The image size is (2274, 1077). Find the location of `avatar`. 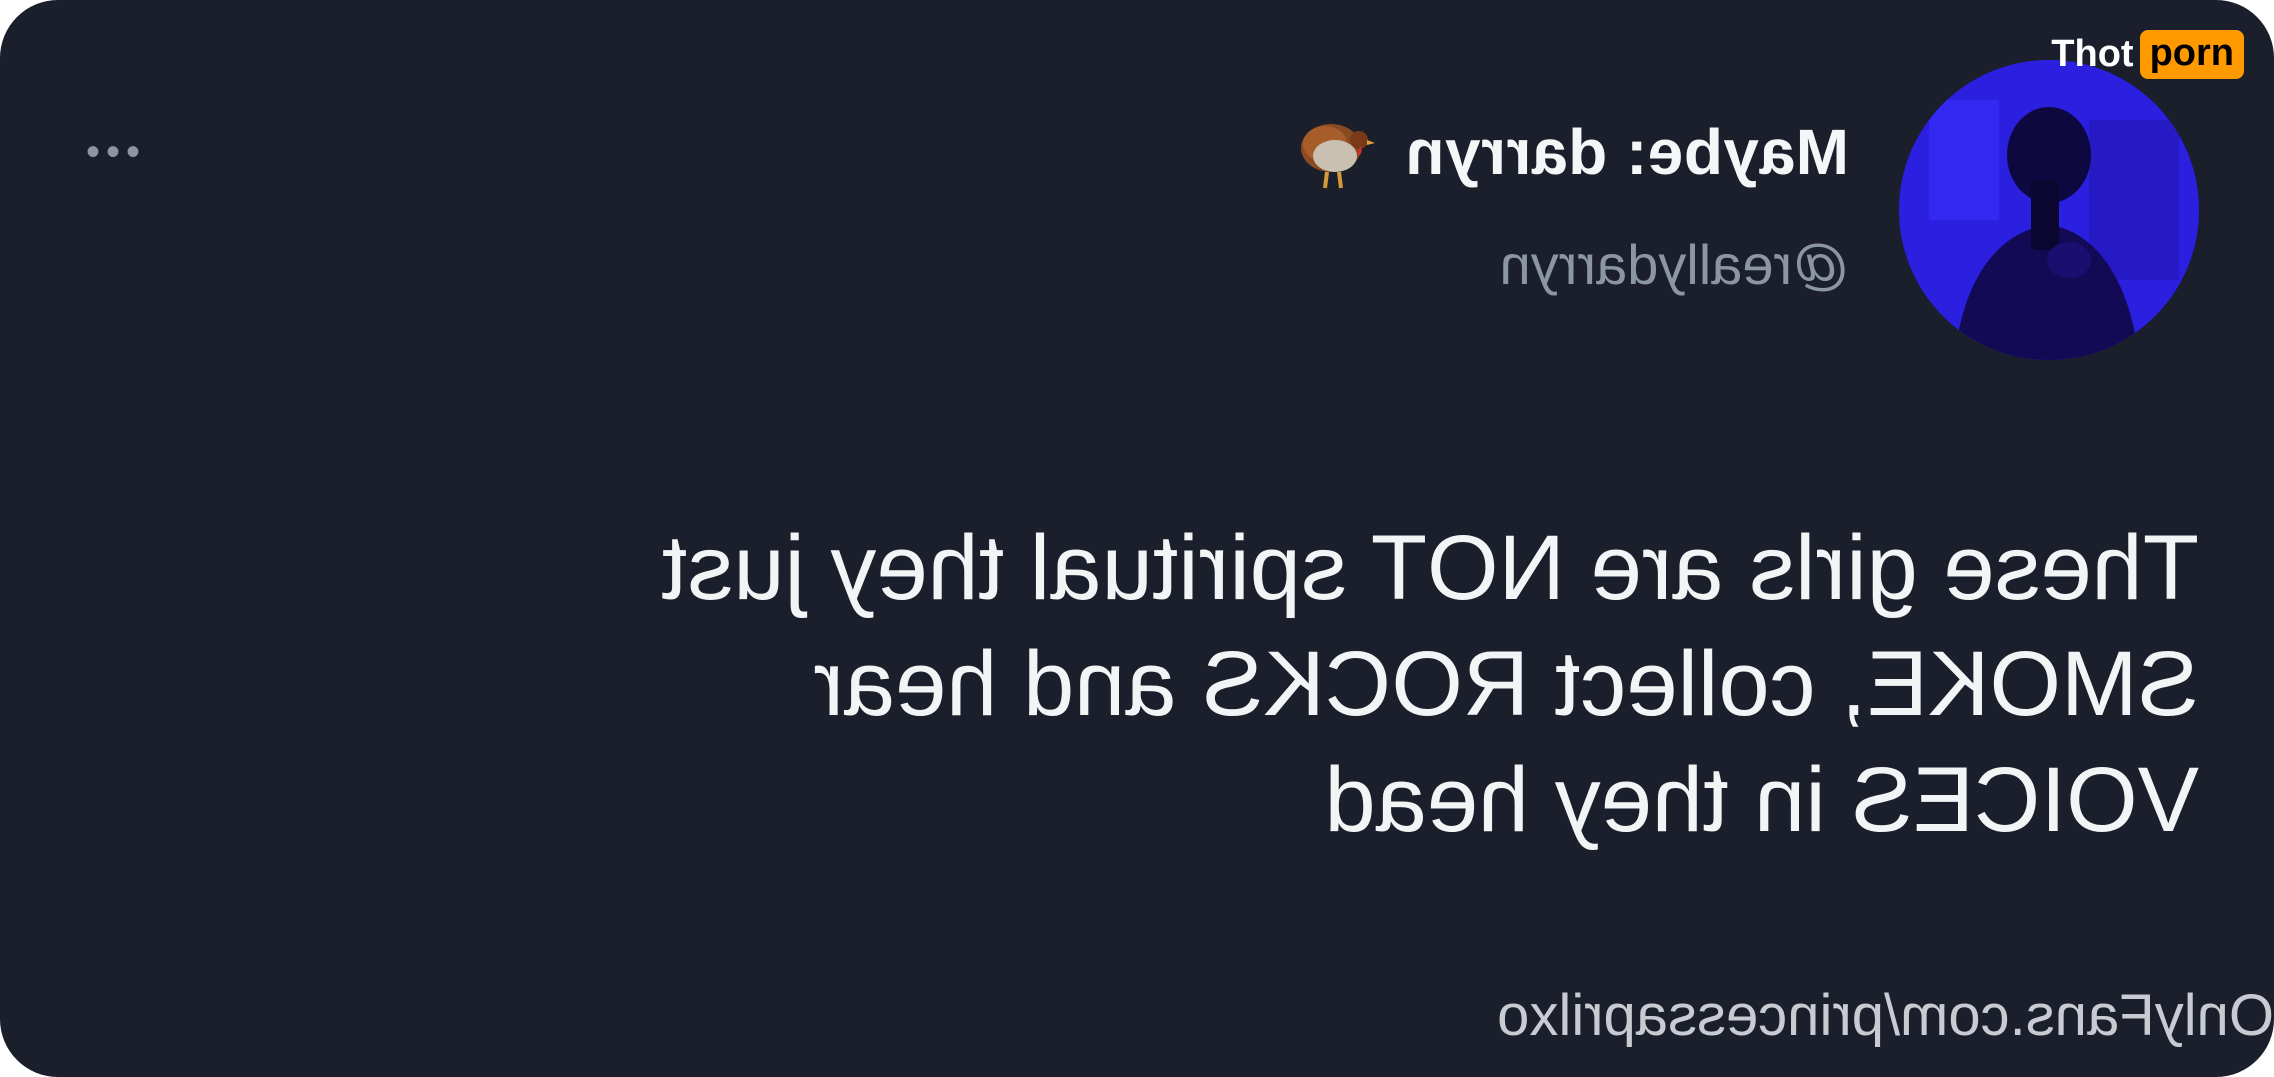

avatar is located at coordinates (2049, 210).